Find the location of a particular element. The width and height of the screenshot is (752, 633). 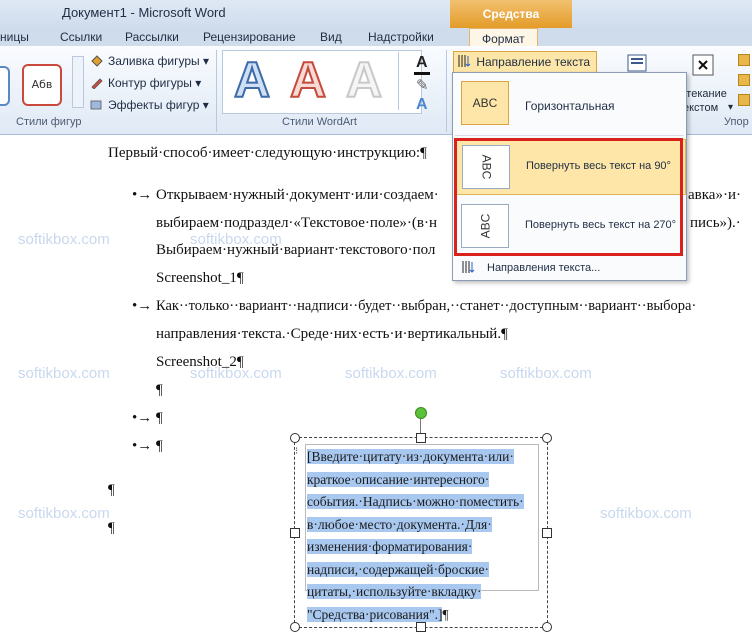

wrap-text-label-2: екстом is located at coordinates (700, 108).